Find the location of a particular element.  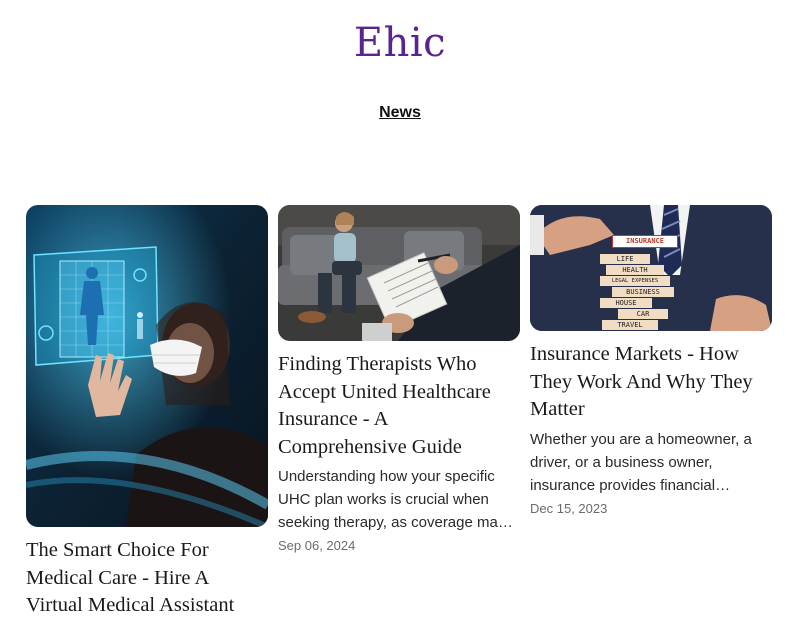

insurance-block: LEGAL EXPENSES is located at coordinates (635, 281).